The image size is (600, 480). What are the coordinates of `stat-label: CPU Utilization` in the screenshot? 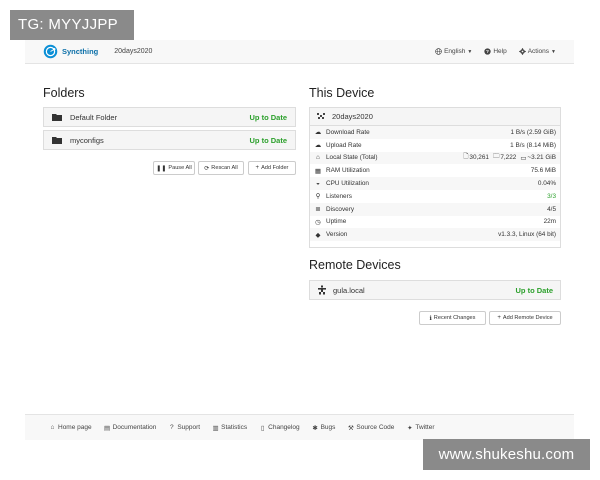 It's located at (347, 184).